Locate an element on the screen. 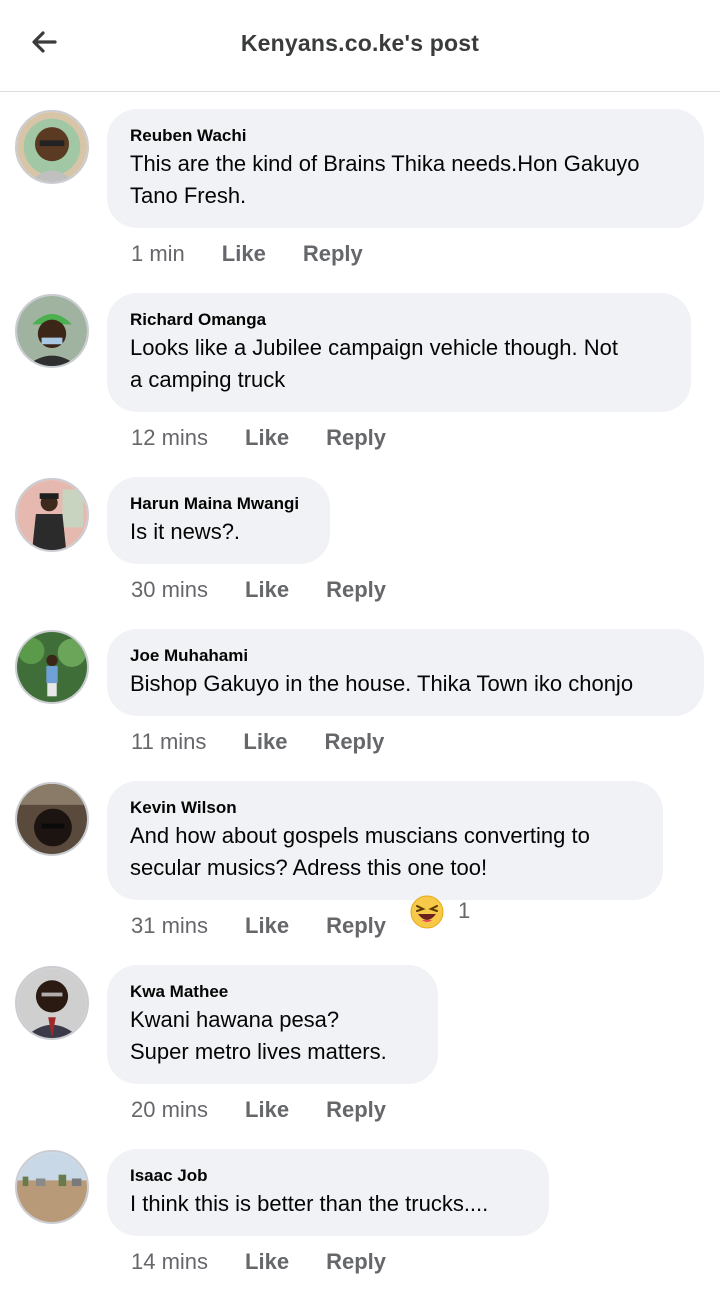 The width and height of the screenshot is (720, 1290). comment-time: 30 mins is located at coordinates (169, 590).